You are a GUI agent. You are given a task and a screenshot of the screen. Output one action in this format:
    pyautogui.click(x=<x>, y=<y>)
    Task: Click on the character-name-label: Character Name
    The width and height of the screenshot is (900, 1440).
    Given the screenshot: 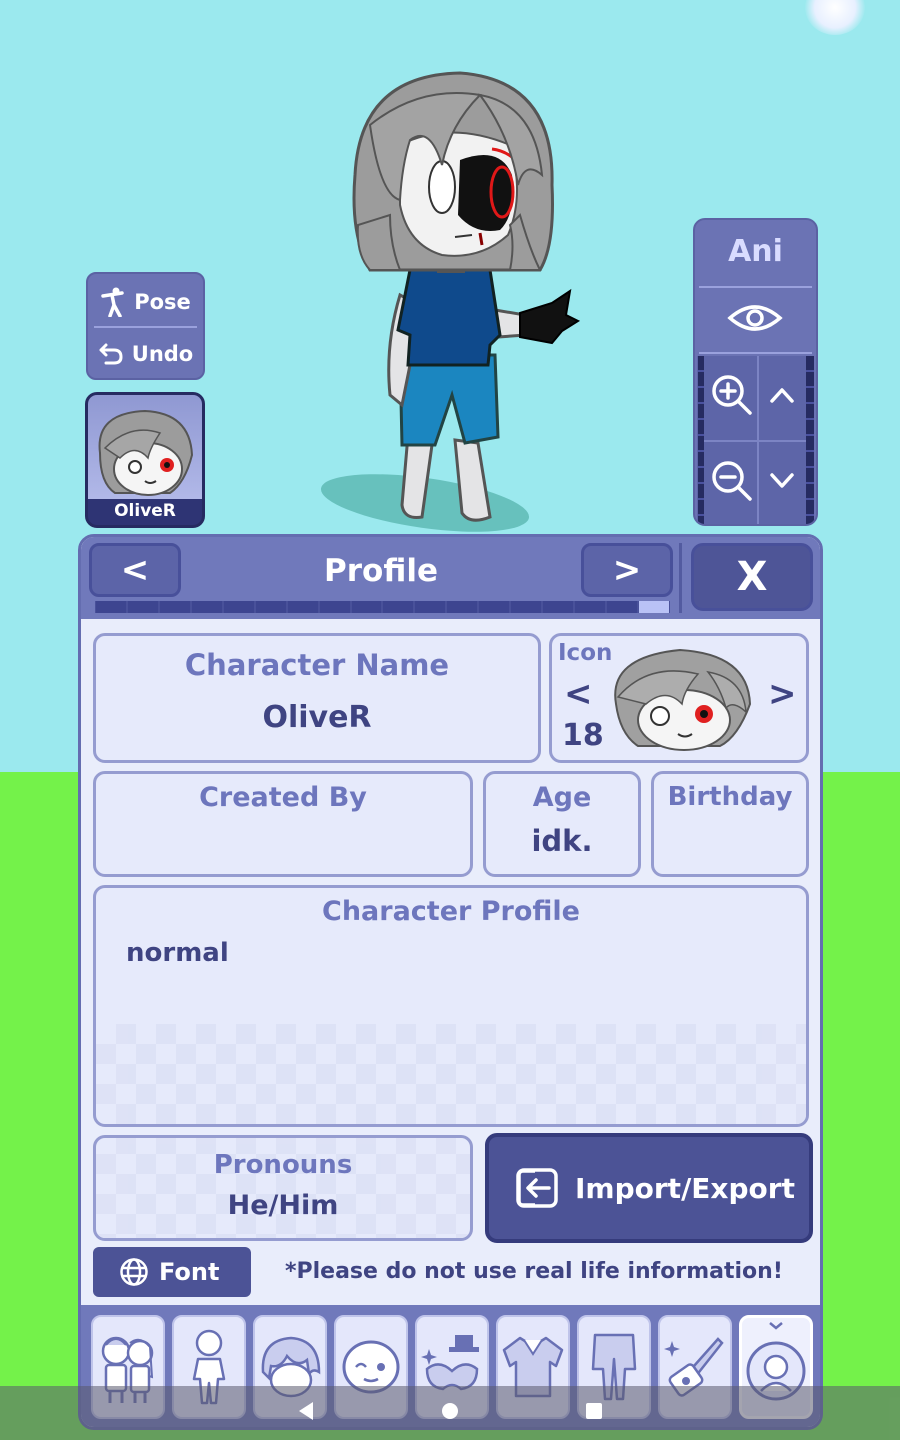 What is the action you would take?
    pyautogui.click(x=317, y=665)
    